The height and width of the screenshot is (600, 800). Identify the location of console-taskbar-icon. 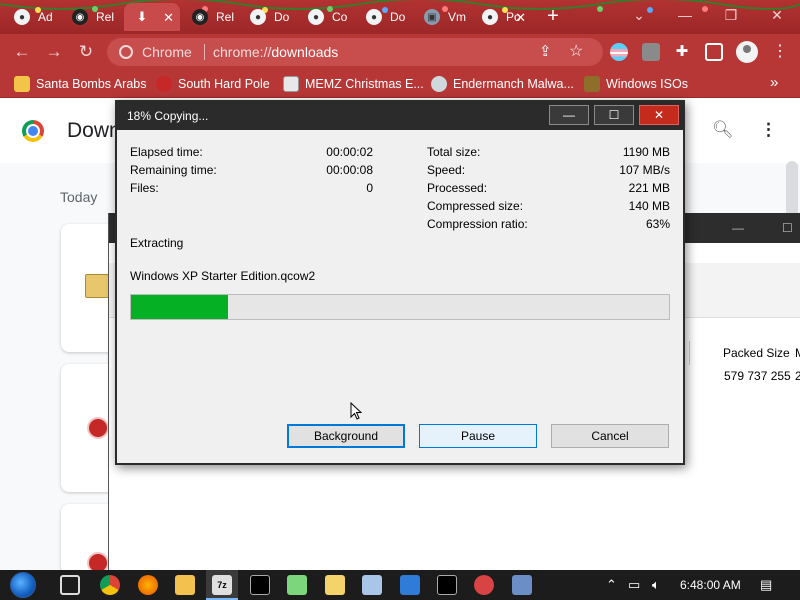
(447, 585).